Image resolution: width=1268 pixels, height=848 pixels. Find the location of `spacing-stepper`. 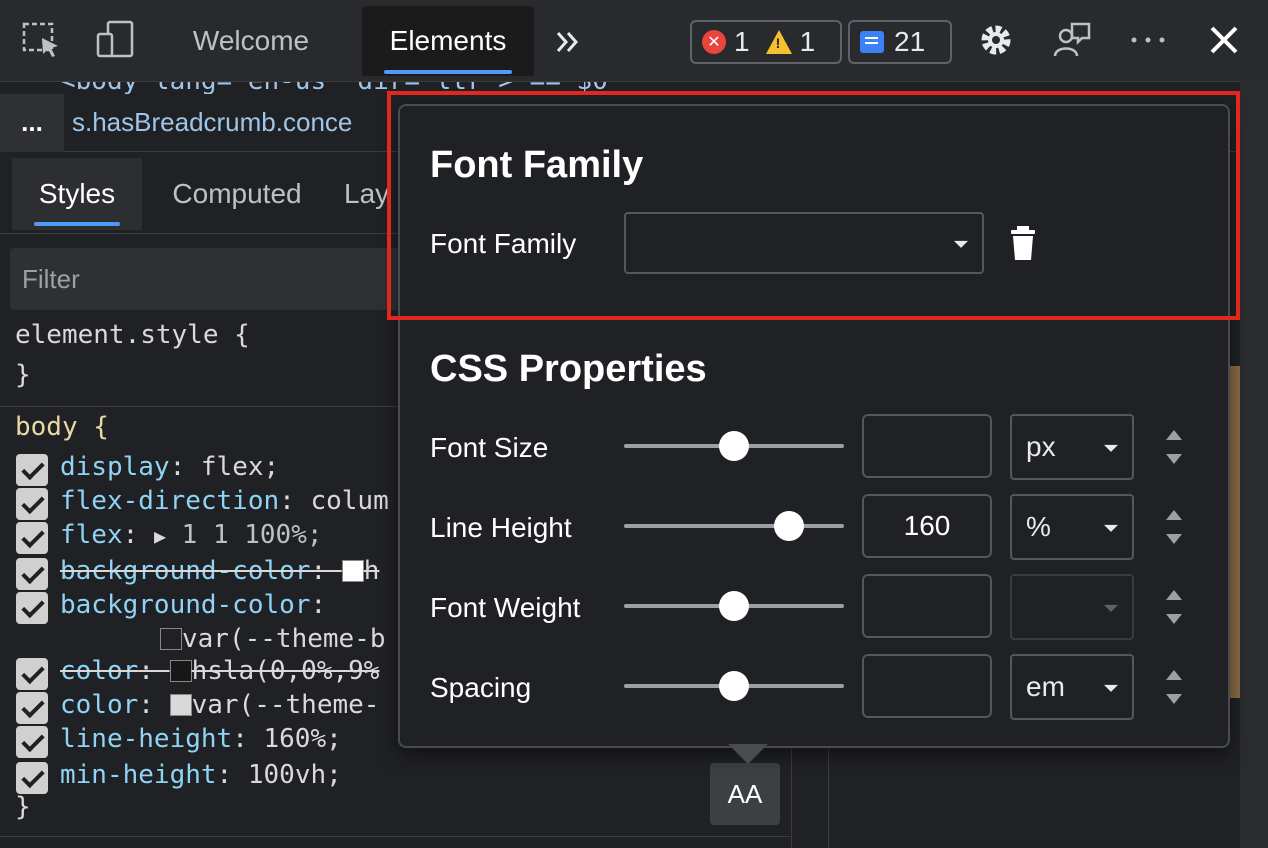

spacing-stepper is located at coordinates (1174, 687).